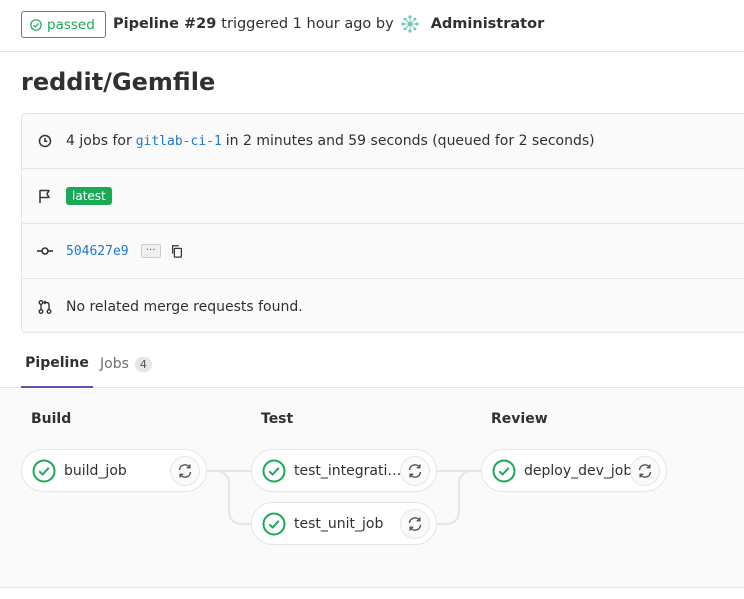  What do you see at coordinates (45, 307) in the screenshot?
I see `merge-request-icon` at bounding box center [45, 307].